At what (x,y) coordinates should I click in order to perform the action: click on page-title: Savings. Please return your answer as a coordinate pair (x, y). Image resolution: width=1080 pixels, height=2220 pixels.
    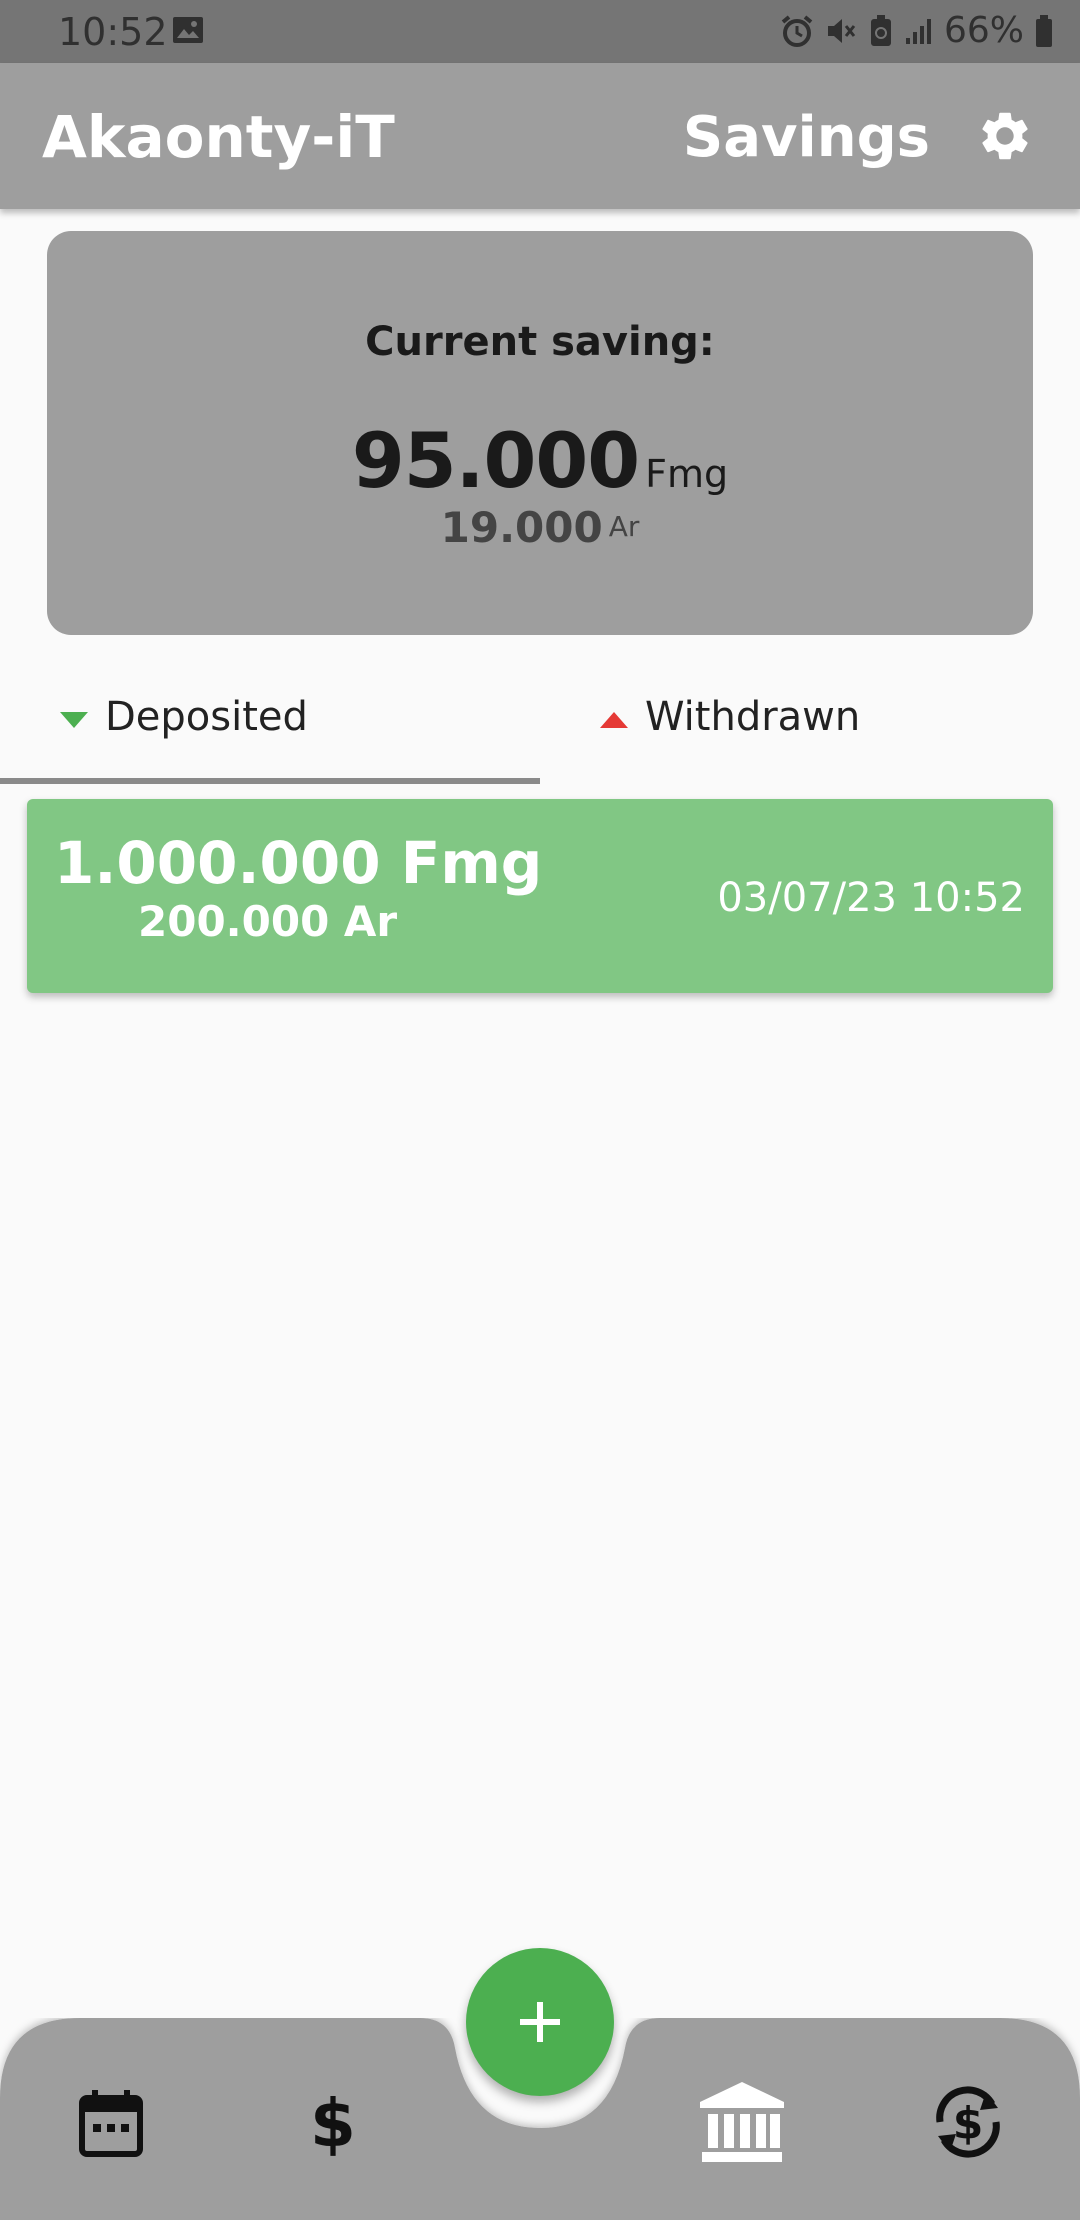
    Looking at the image, I should click on (806, 137).